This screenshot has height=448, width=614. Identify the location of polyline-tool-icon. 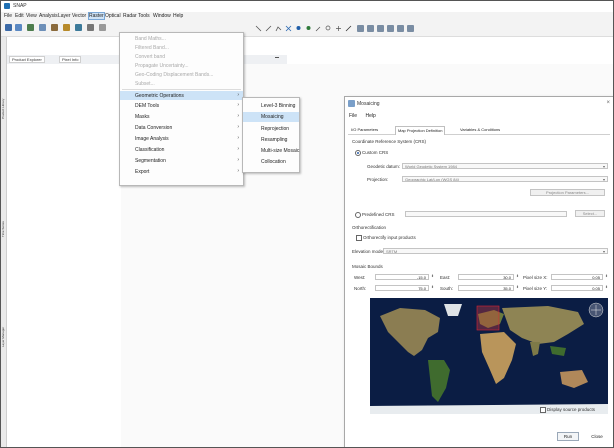
(278, 28).